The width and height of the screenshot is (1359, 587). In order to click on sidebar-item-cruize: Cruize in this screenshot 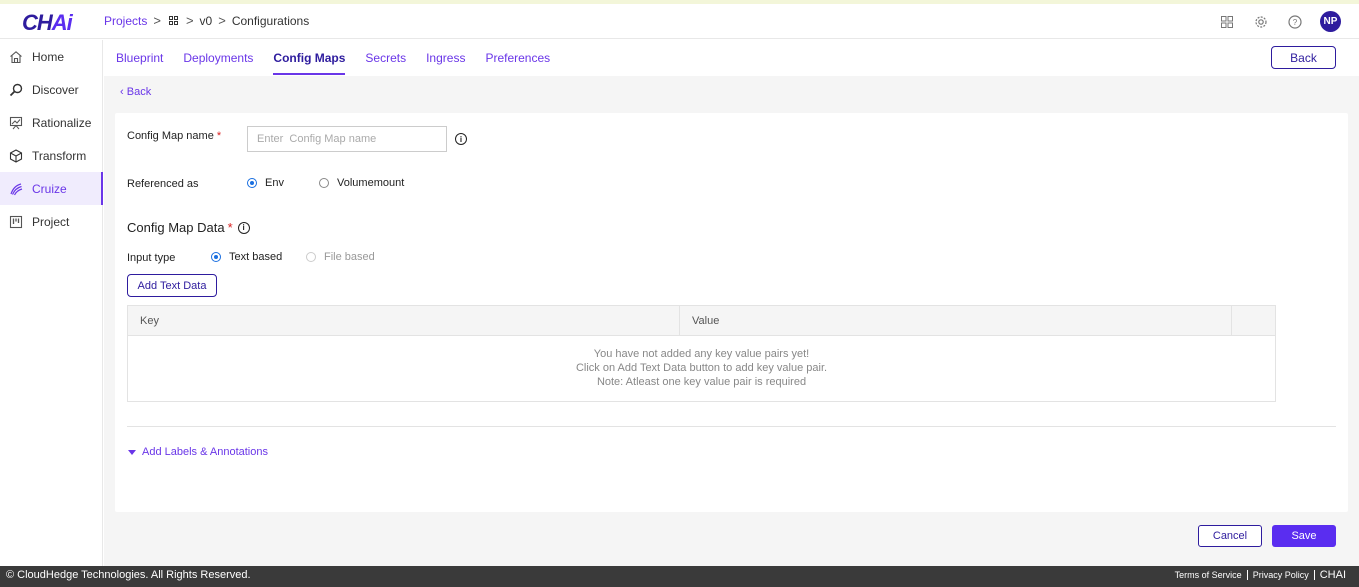, I will do `click(51, 188)`.